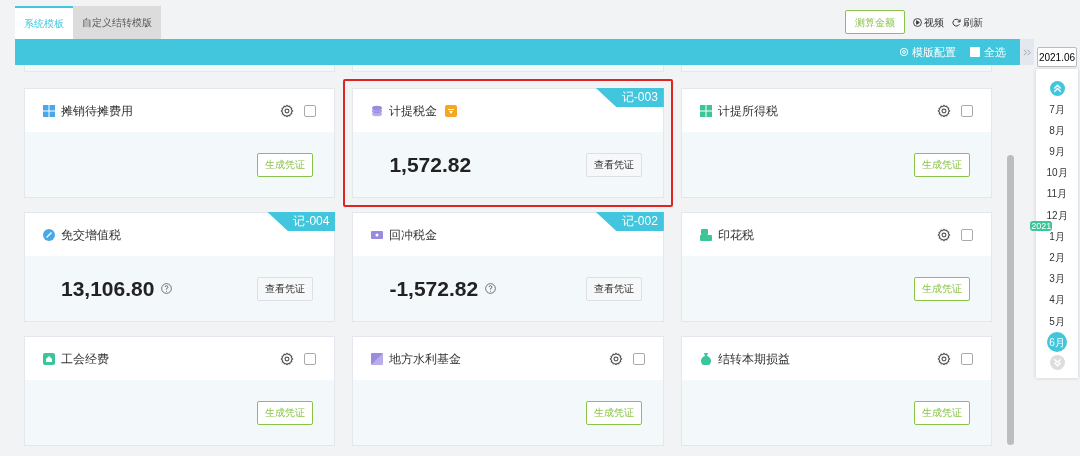 The width and height of the screenshot is (1080, 456). I want to click on month-item: 10月, so click(1057, 173).